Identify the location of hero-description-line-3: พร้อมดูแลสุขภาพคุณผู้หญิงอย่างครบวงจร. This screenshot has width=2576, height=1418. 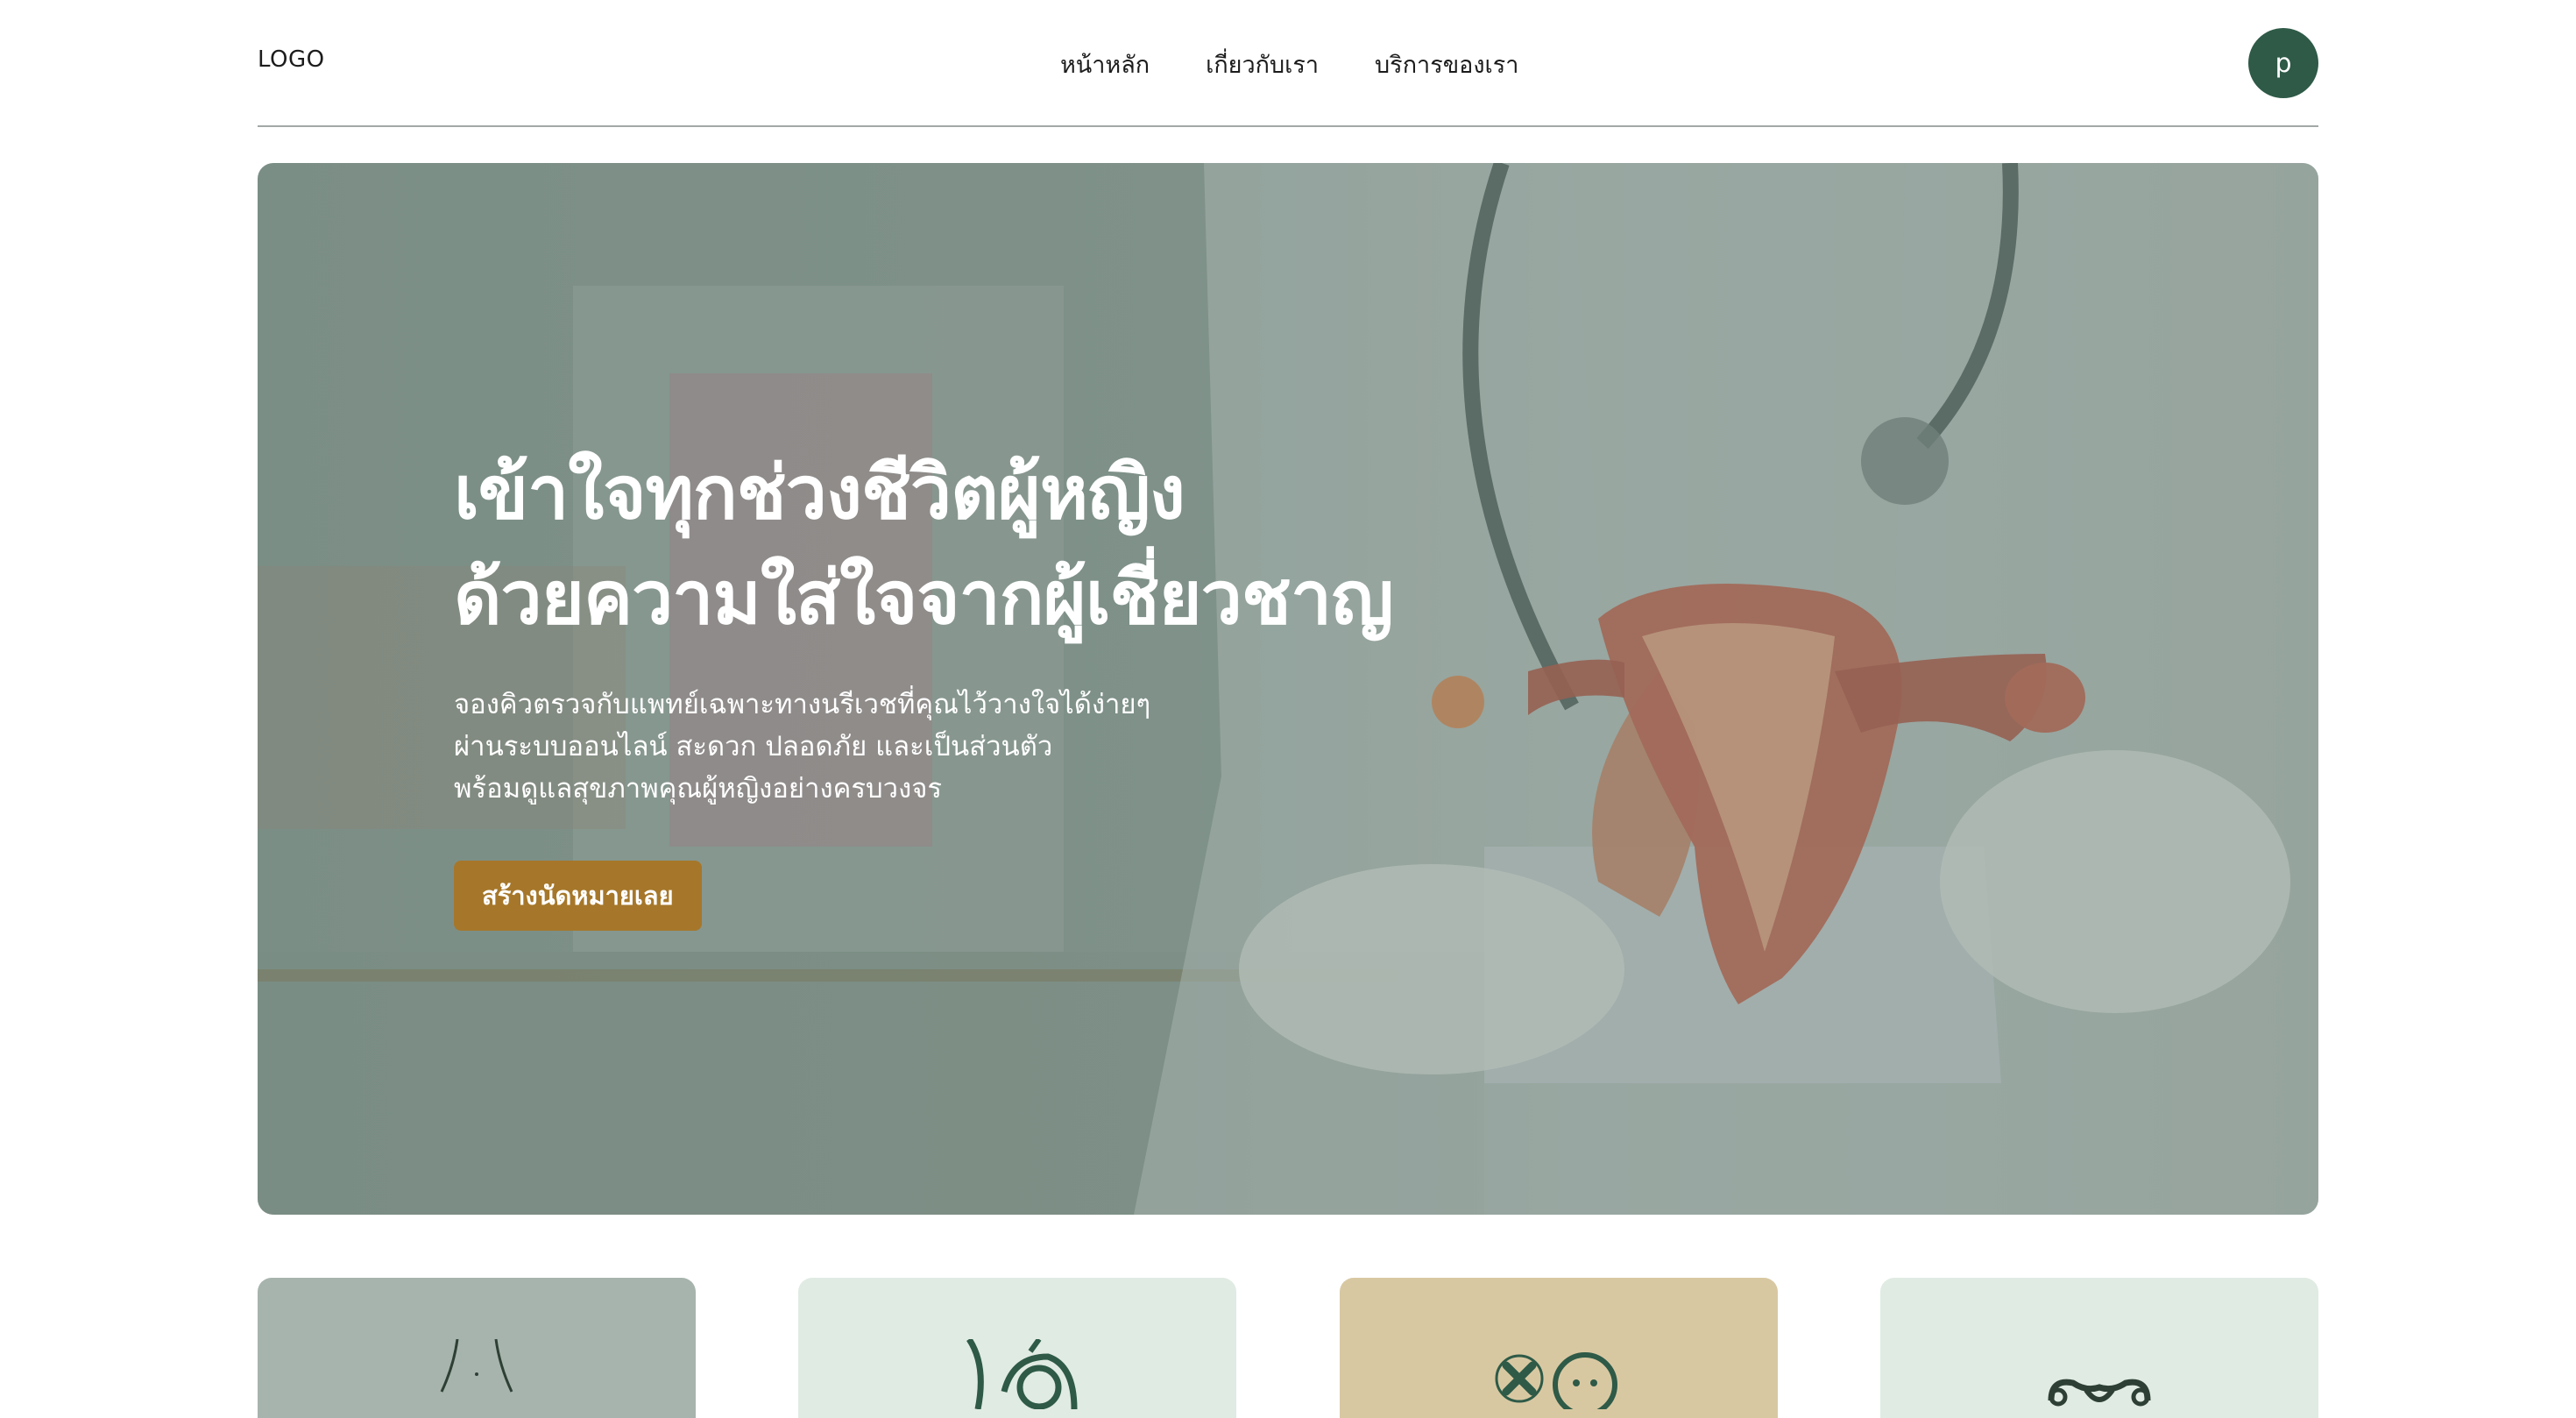
(698, 789).